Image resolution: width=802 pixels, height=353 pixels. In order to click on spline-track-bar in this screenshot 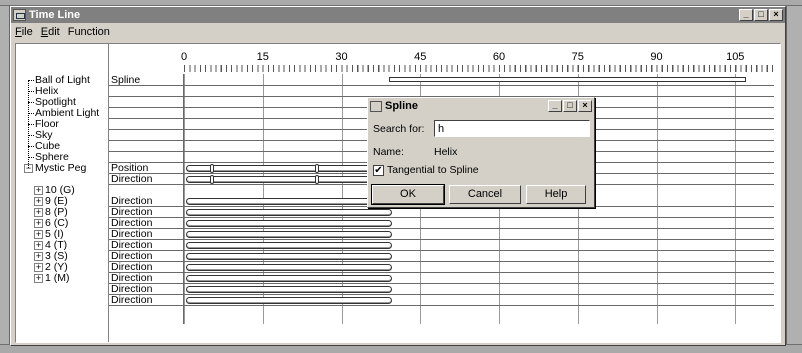, I will do `click(567, 79)`.